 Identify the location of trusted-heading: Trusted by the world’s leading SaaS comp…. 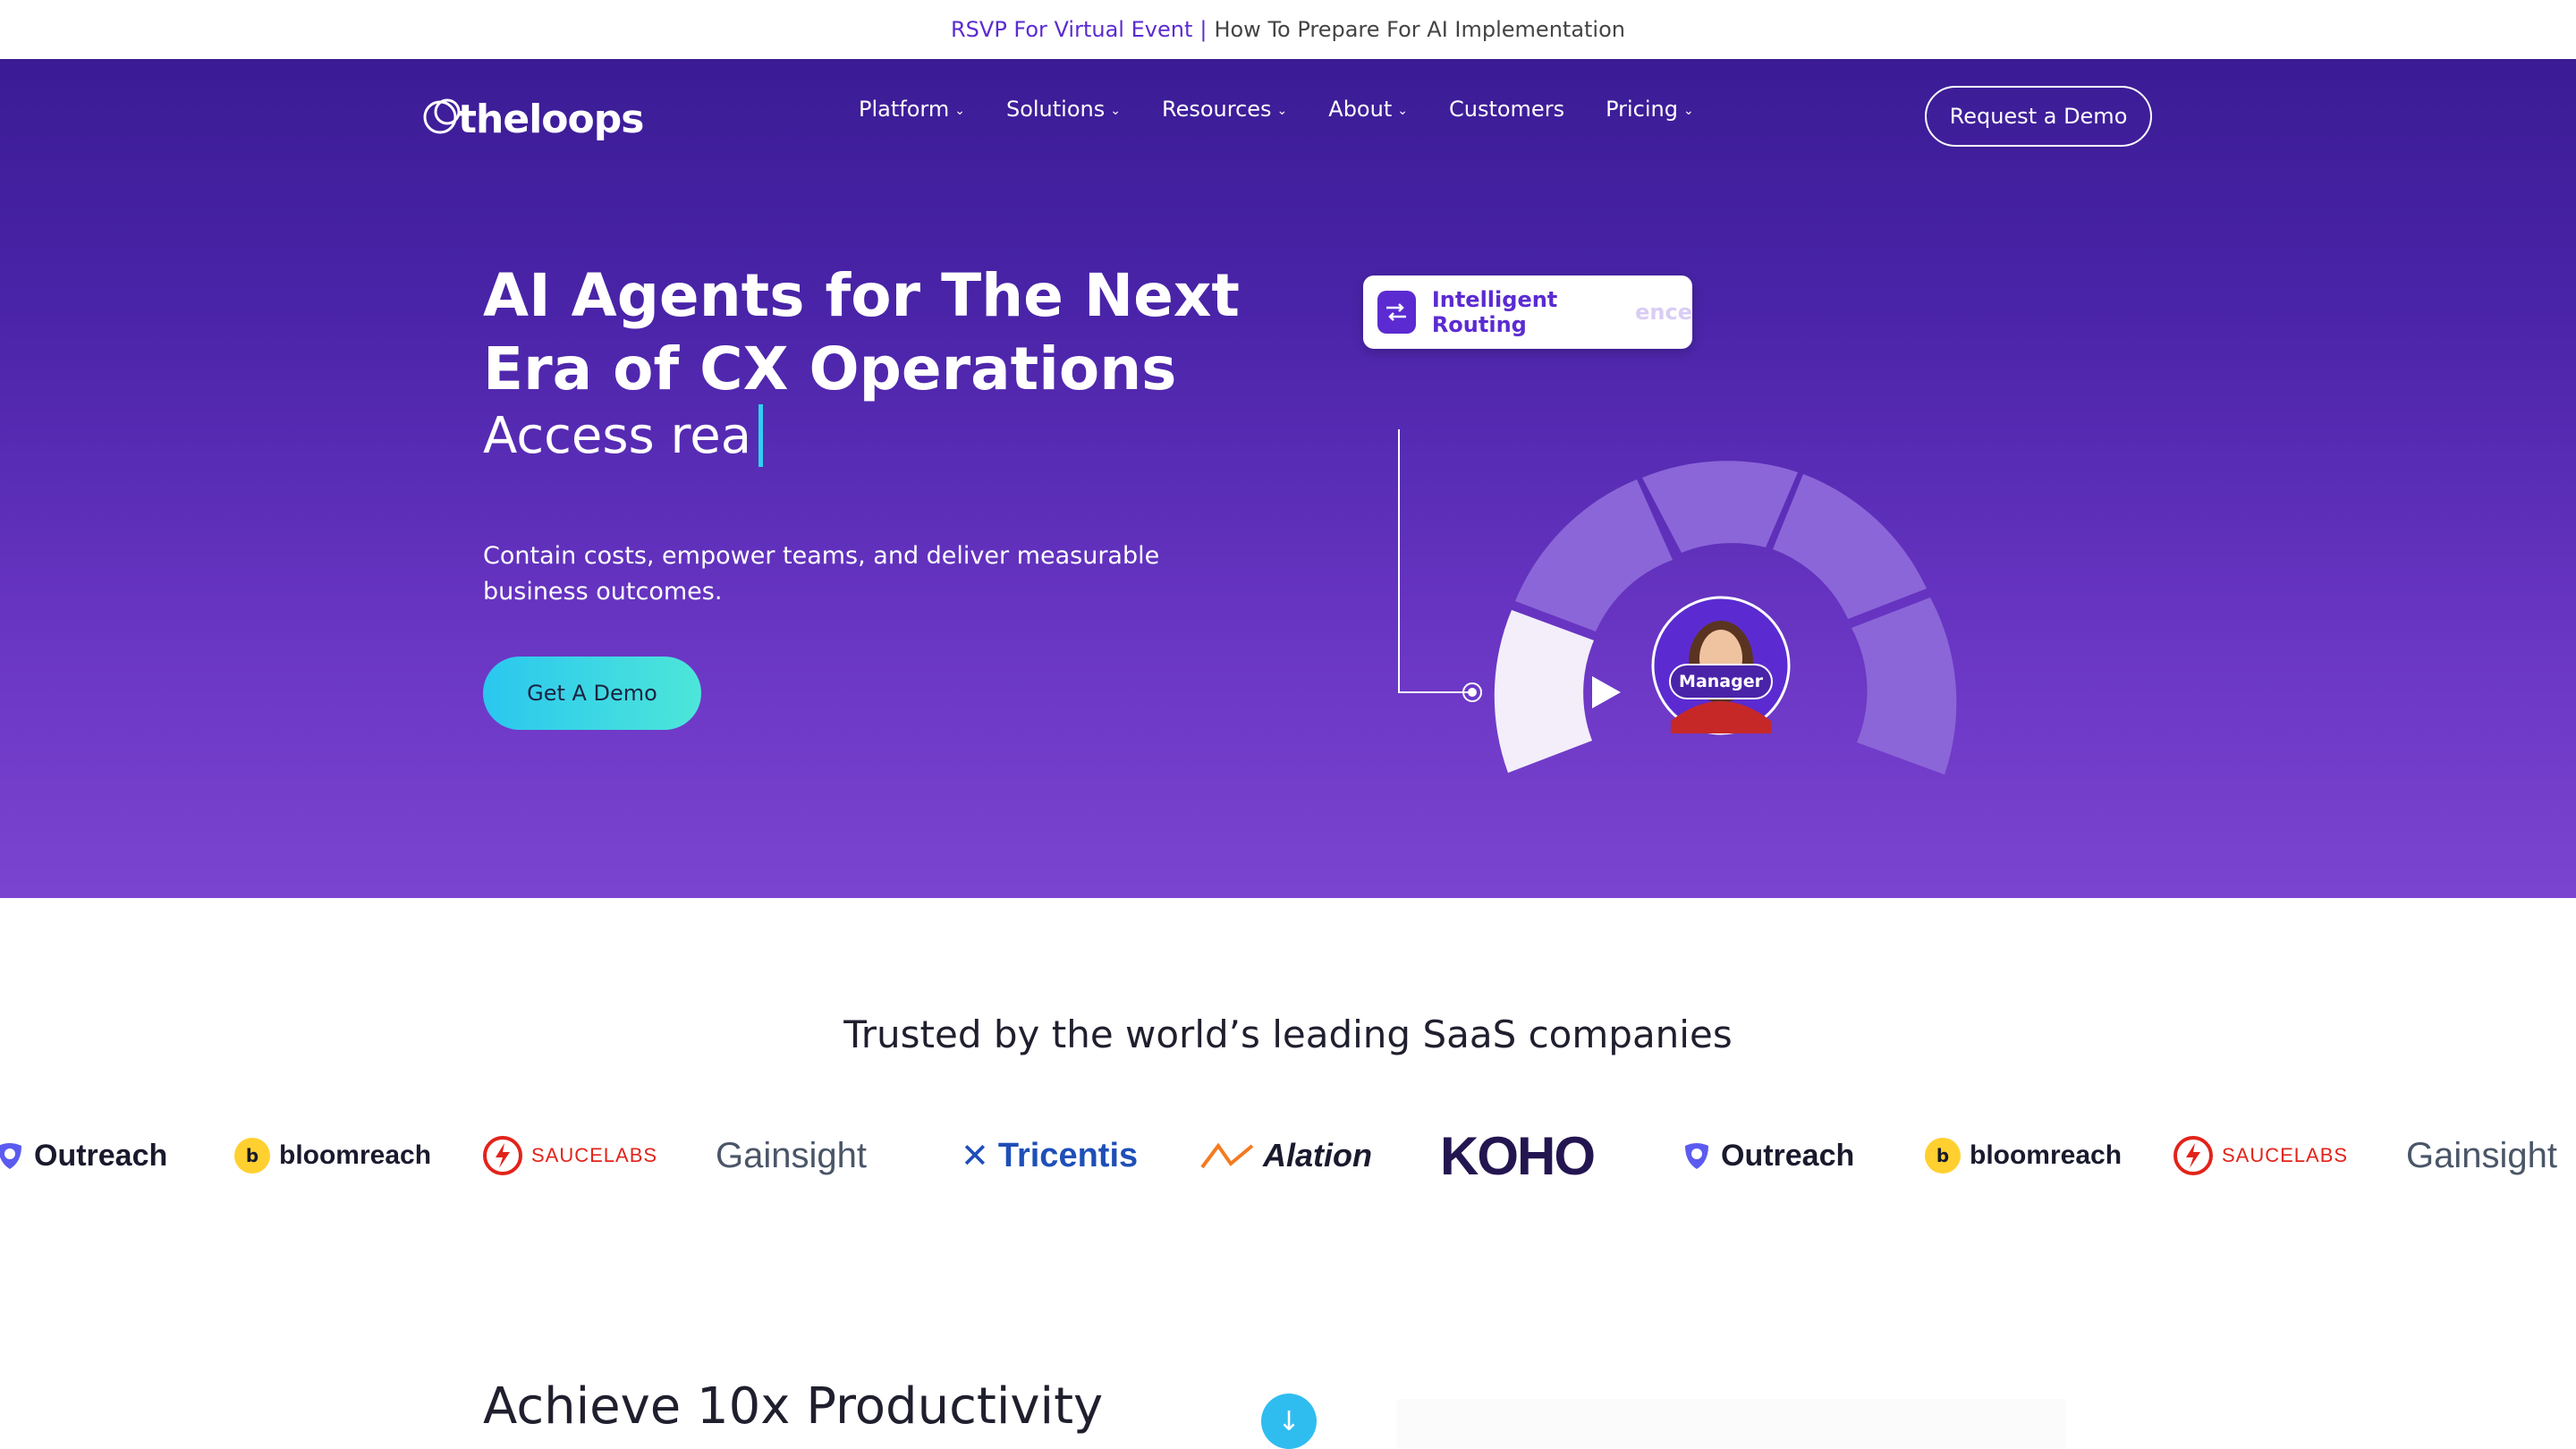
(1288, 1034).